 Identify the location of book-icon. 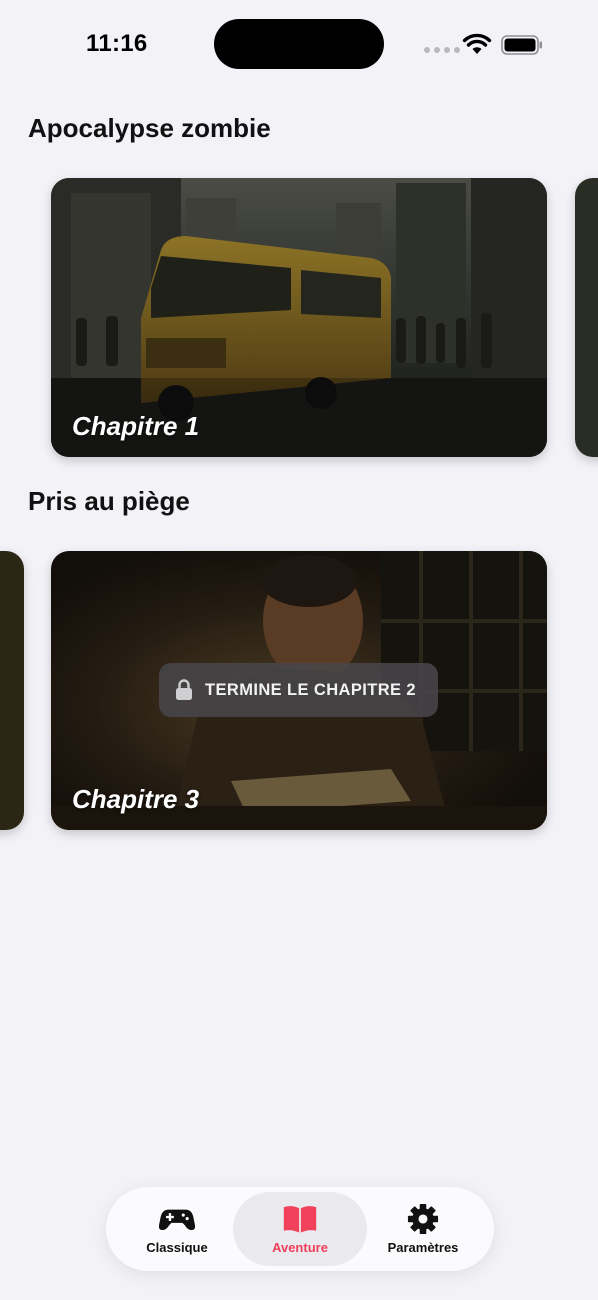
(300, 1219).